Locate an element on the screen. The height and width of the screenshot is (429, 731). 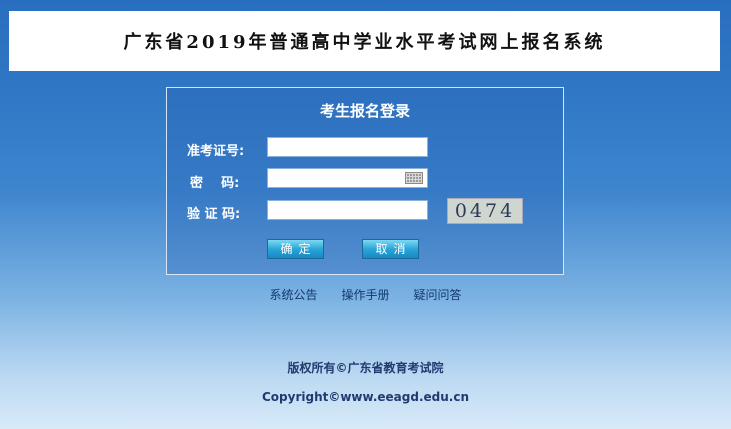
site-url-text: Copyright©www.eeagd.edu.cn is located at coordinates (365, 397).